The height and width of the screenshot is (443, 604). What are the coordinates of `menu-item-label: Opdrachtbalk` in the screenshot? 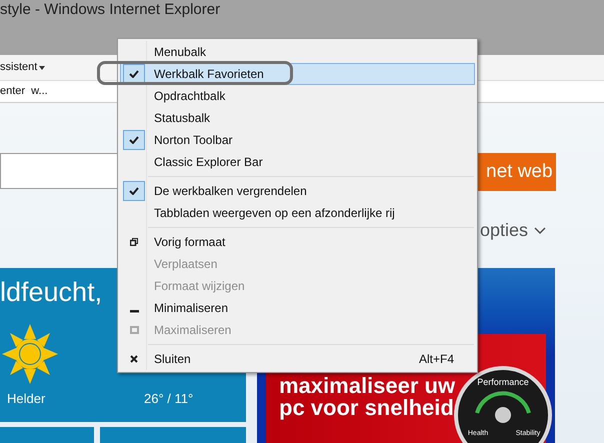 It's located at (190, 96).